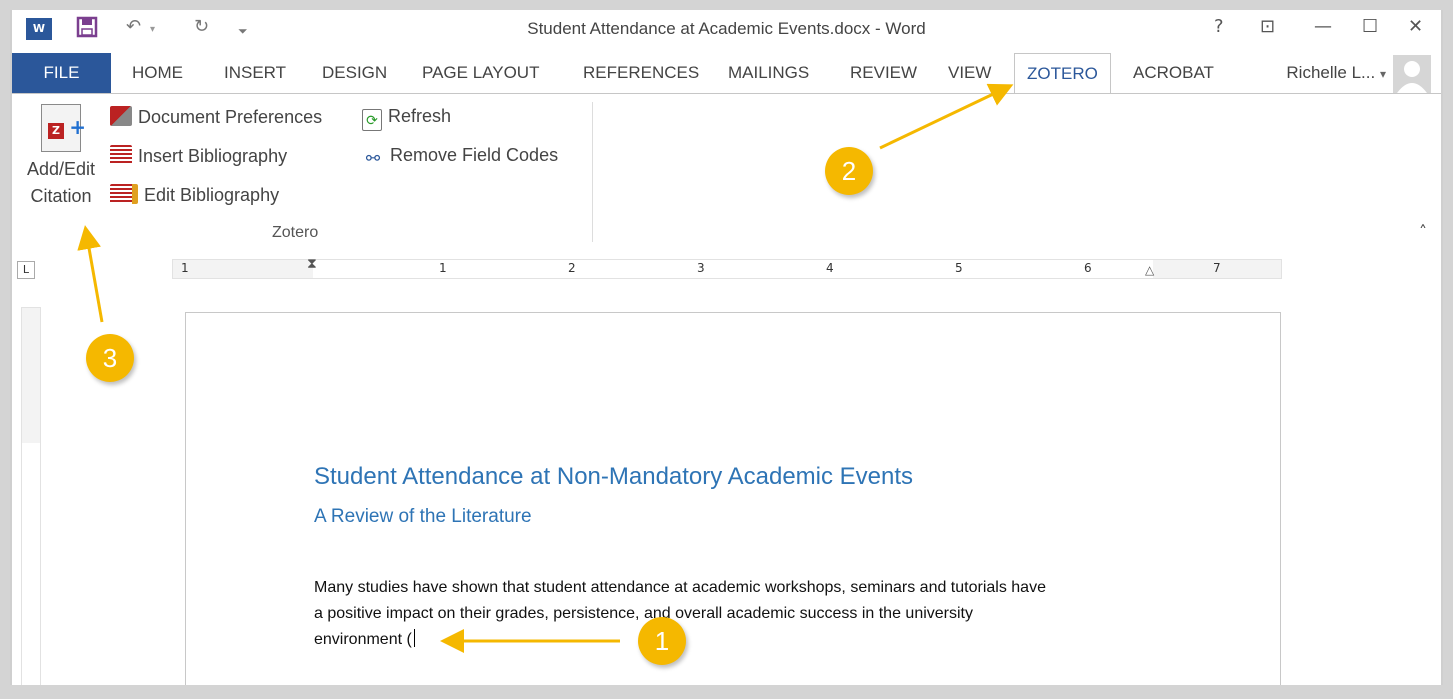 This screenshot has height=699, width=1453. Describe the element at coordinates (572, 268) in the screenshot. I see `ruler-mark: 2` at that location.